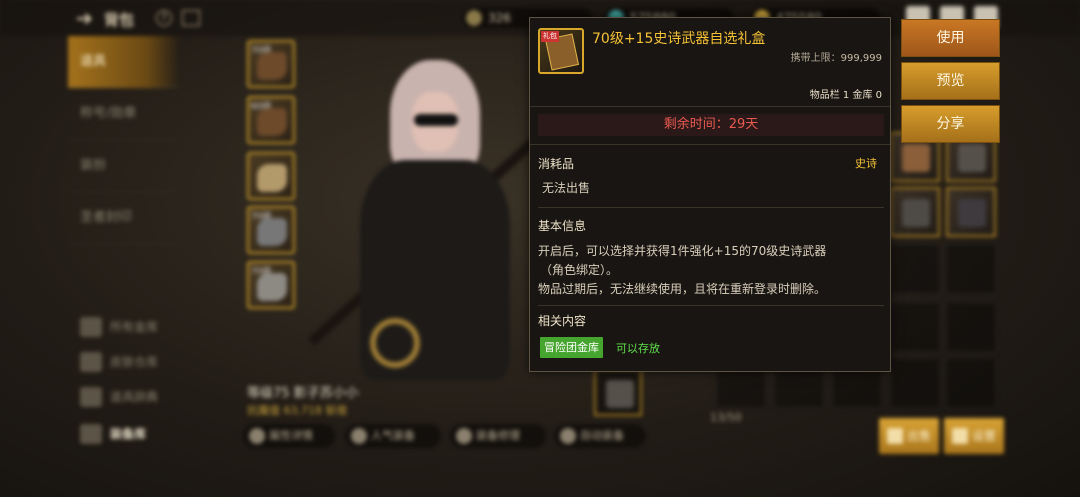  I want to click on description-line: （角色绑定）。, so click(579, 270).